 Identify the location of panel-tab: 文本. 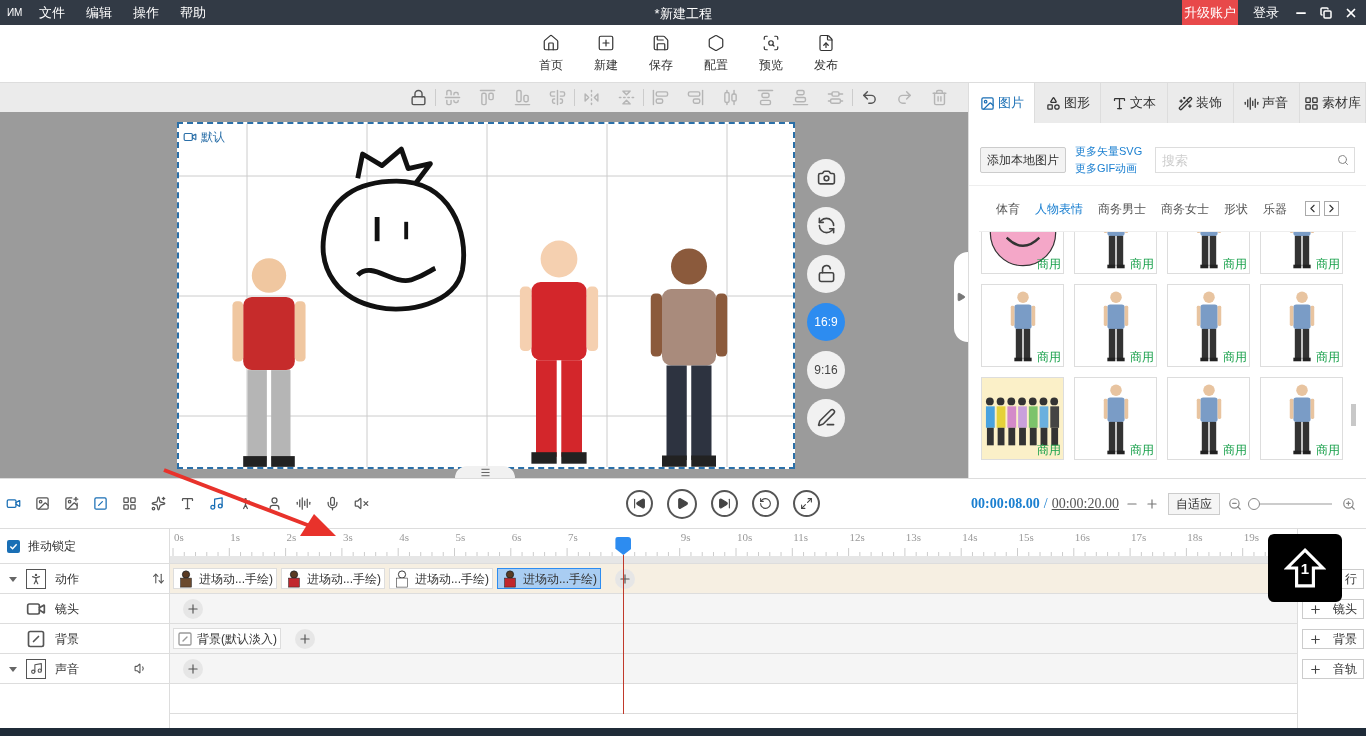
(1134, 103).